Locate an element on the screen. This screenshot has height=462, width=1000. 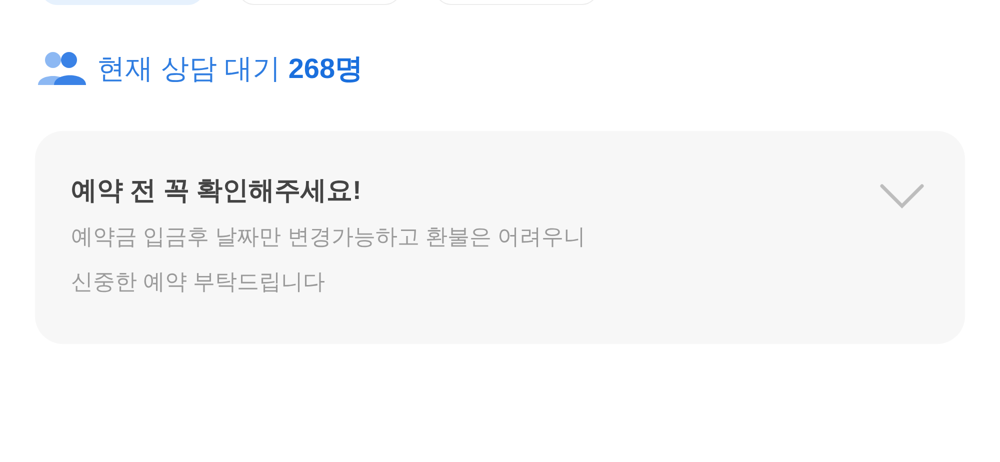
notice-text: 예약금 입금후 날짜만 변경가능하고 환불은 어려우니 신중한 예약 부탁드립니다 is located at coordinates (328, 259).